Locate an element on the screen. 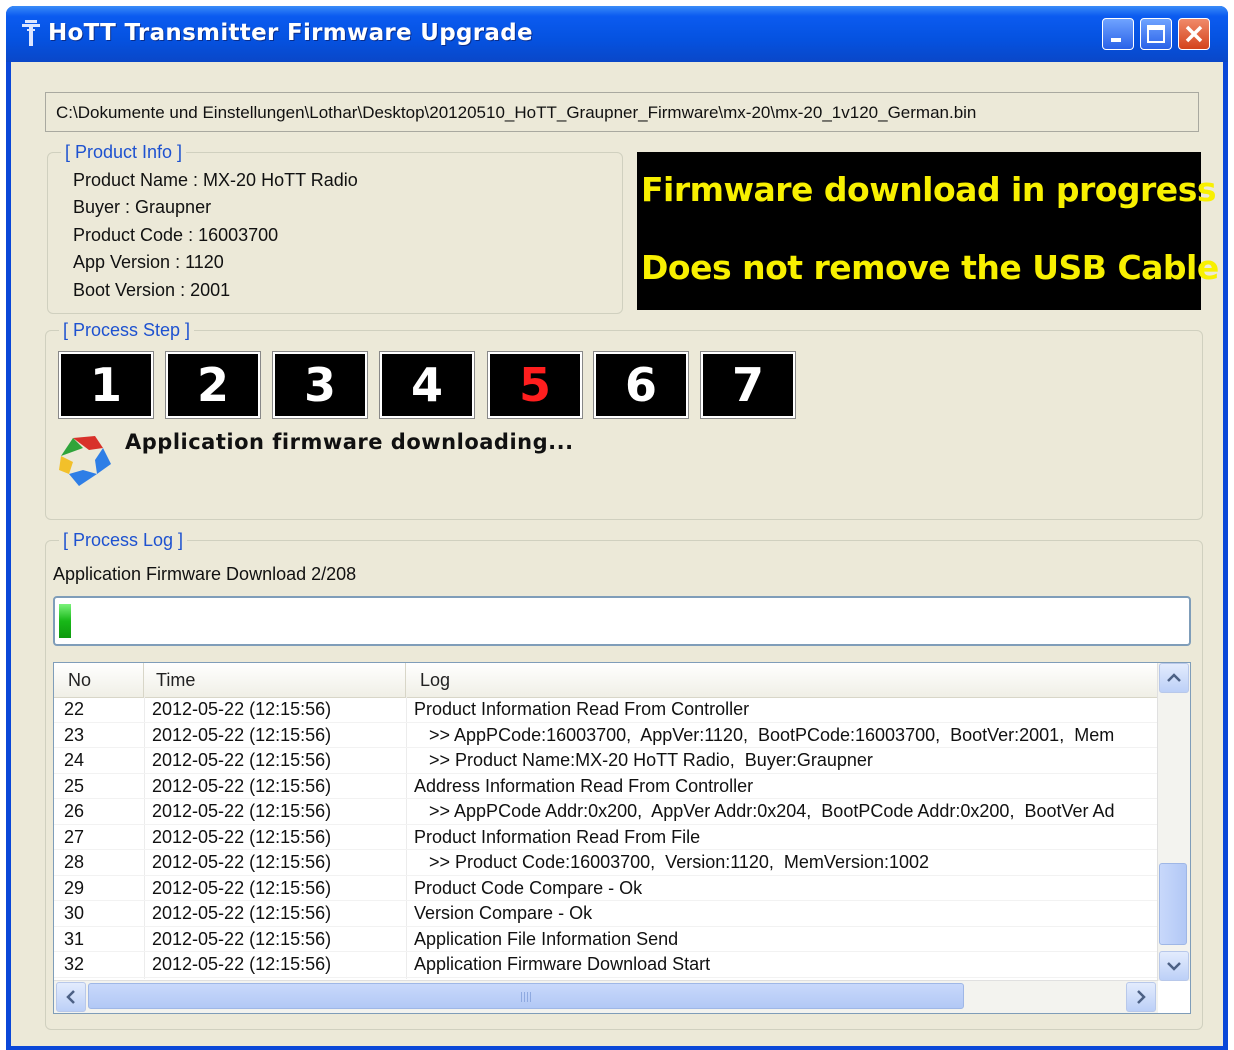 This screenshot has height=1050, width=1234. step-4: 4 is located at coordinates (427, 385).